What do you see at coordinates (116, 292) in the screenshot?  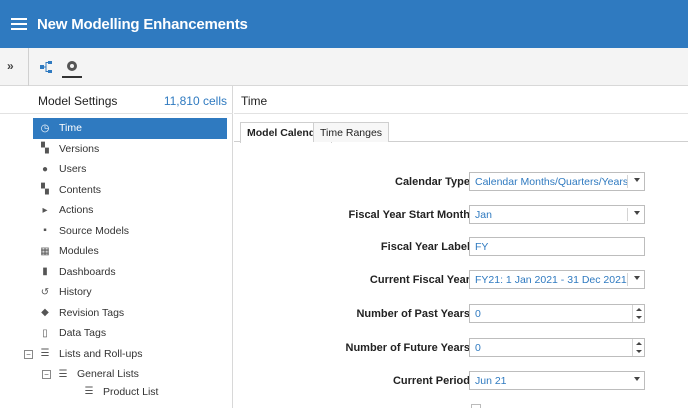 I see `nav-item-history: ↺ History` at bounding box center [116, 292].